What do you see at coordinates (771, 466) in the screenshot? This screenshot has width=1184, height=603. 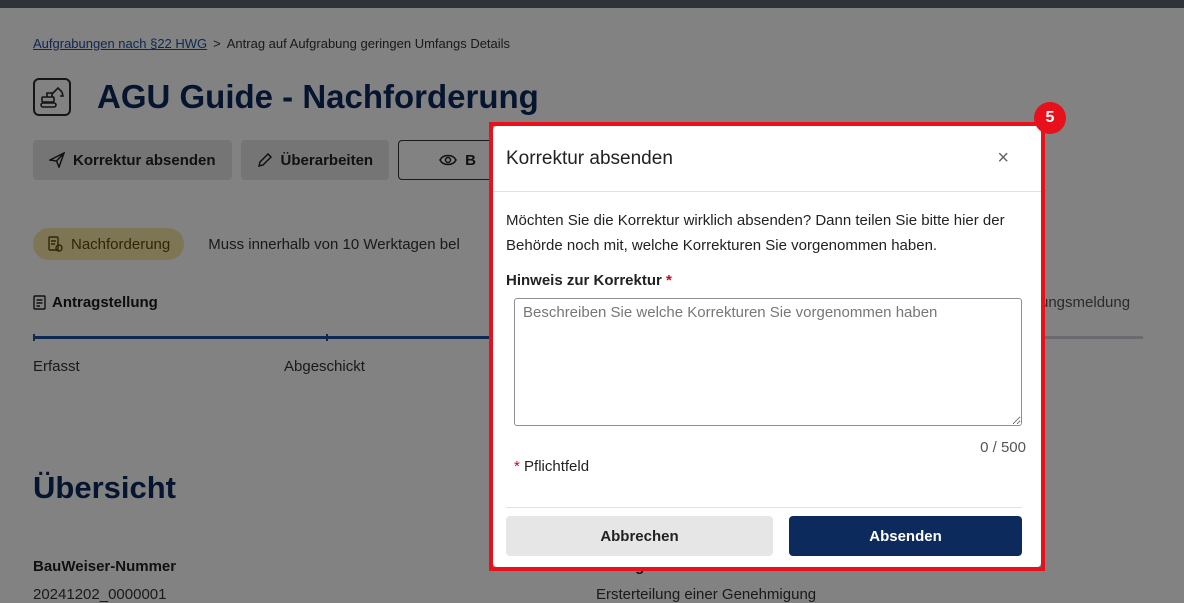 I see `required-note: * Pflichtfeld` at bounding box center [771, 466].